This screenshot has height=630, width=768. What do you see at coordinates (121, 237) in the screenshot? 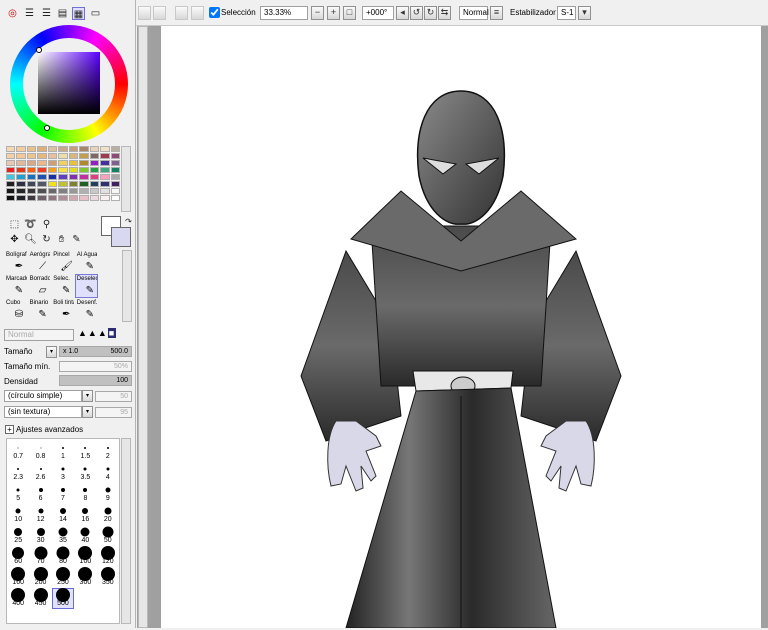
I see `secondary-color-swatch` at bounding box center [121, 237].